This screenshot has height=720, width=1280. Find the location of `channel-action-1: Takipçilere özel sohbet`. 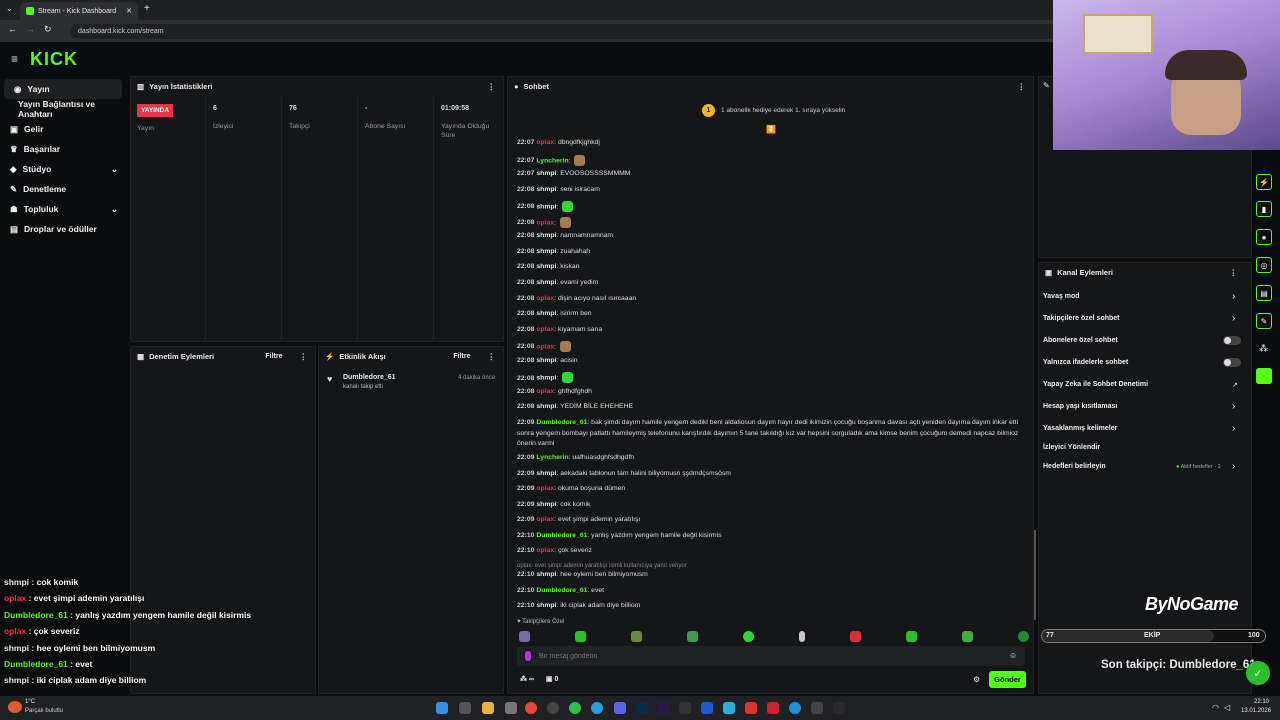

channel-action-1: Takipçilere özel sohbet is located at coordinates (1081, 318).